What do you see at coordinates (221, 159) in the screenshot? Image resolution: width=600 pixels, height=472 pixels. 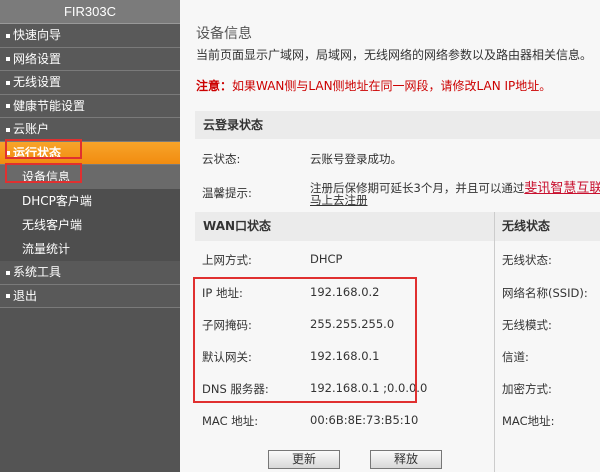 I see `cloud-status-label: 云状态:` at bounding box center [221, 159].